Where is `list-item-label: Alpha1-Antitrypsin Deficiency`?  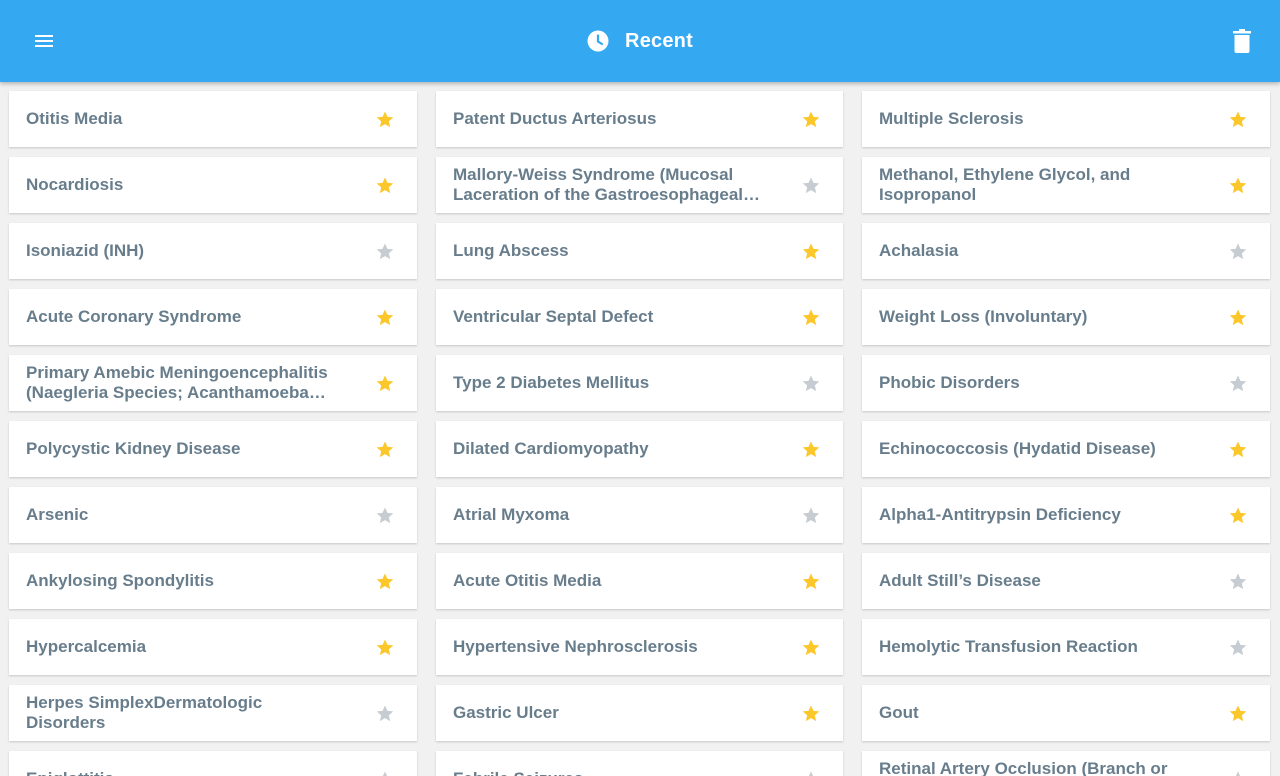 list-item-label: Alpha1-Antitrypsin Deficiency is located at coordinates (1000, 514).